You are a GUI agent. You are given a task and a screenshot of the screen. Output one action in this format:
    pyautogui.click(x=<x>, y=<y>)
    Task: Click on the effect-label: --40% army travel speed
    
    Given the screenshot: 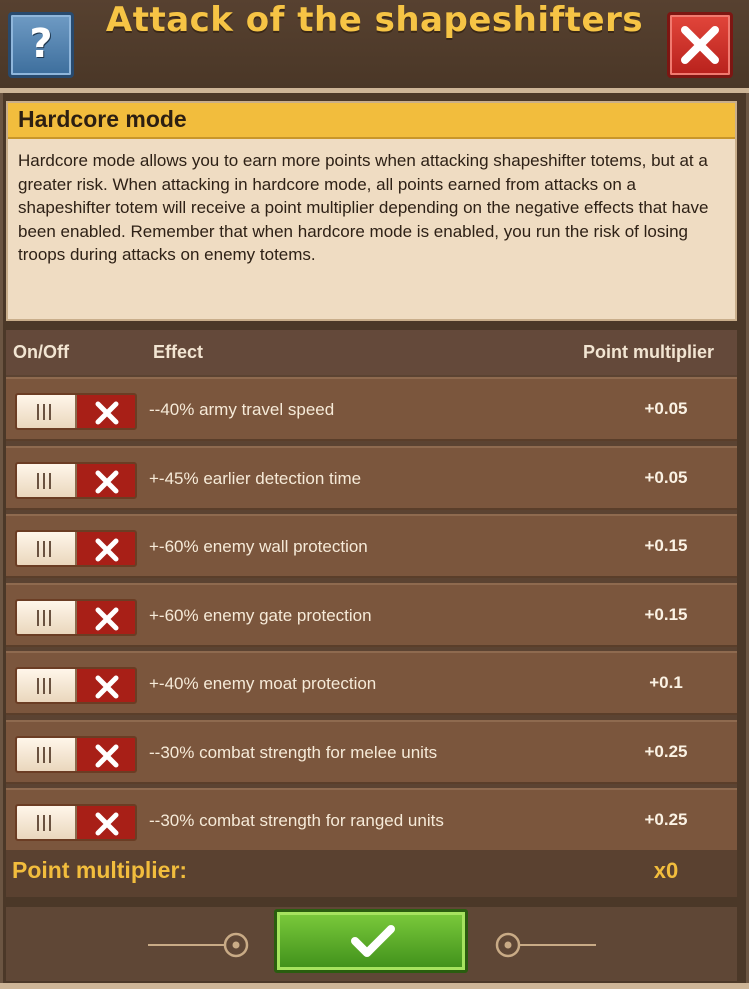 What is the action you would take?
    pyautogui.click(x=242, y=409)
    